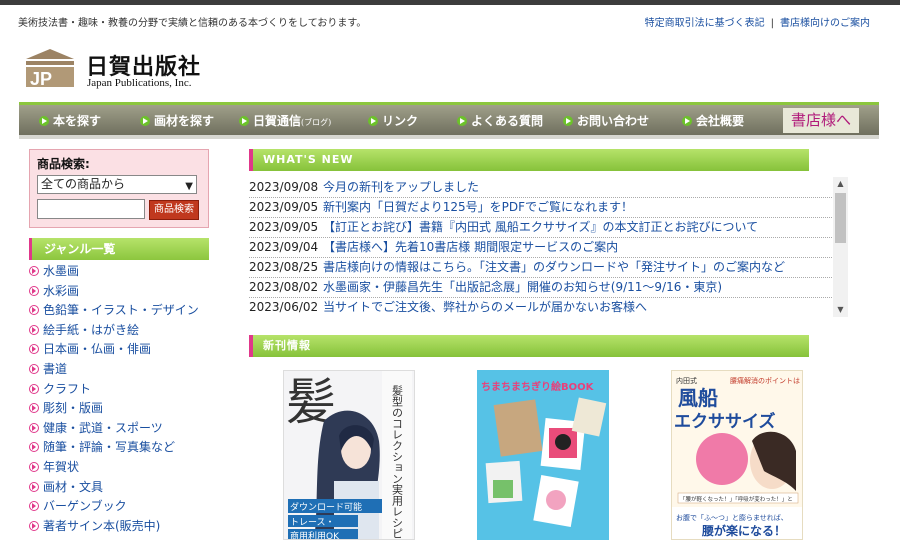 This screenshot has height=540, width=900. I want to click on news-row: 2023/09/05 新刊案内「日賀だより125号」をPDFでご覧になれます！, so click(541, 207).